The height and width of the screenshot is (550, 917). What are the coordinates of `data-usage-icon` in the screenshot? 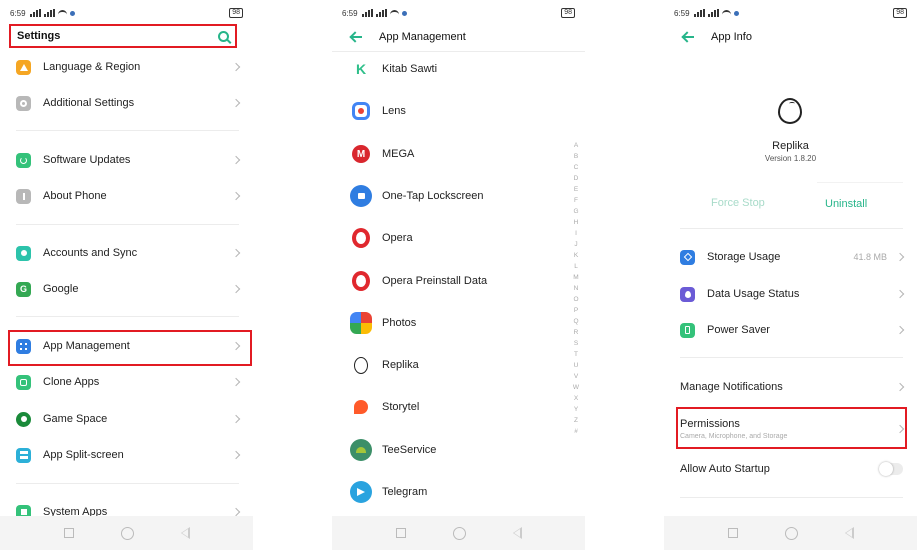 It's located at (687, 294).